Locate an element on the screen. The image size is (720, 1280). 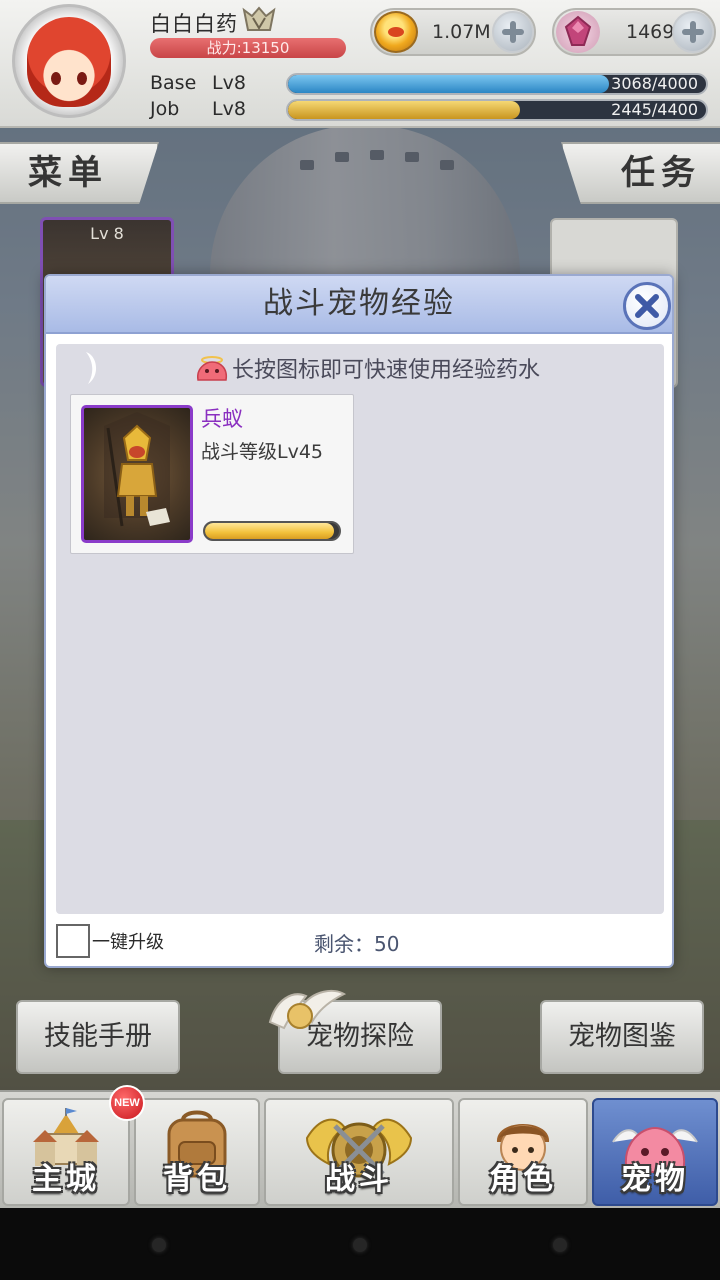
base-level: Lv8 is located at coordinates (229, 83).